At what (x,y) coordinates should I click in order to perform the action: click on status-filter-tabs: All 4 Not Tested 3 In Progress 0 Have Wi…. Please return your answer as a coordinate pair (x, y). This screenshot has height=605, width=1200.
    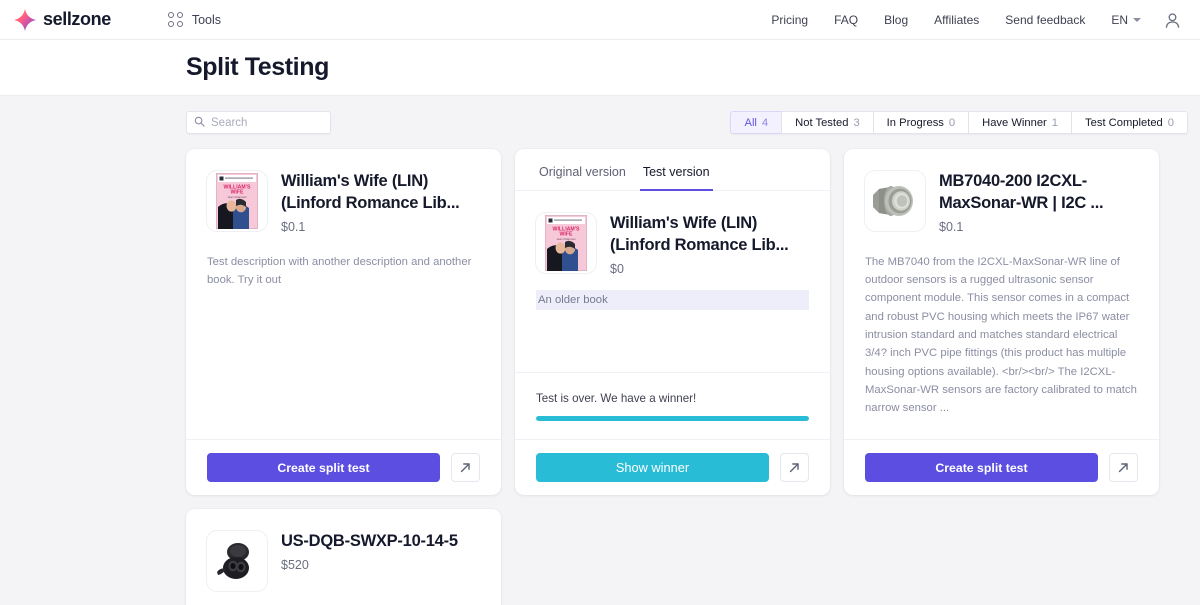
    Looking at the image, I should click on (959, 122).